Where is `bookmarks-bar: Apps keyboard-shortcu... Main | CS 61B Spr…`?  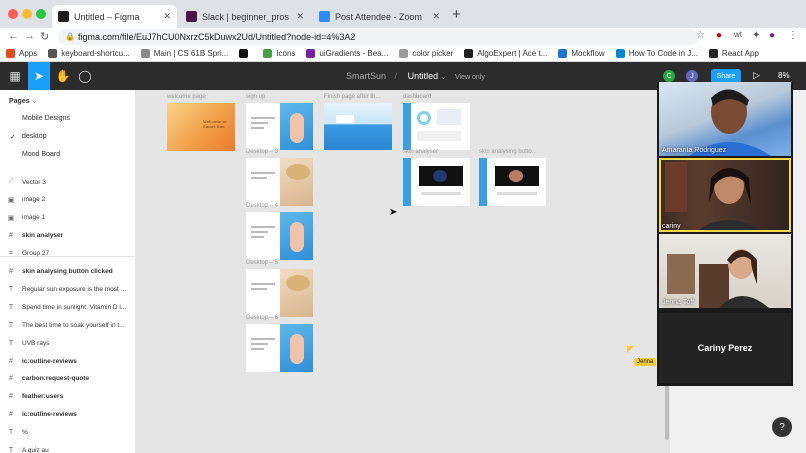
bookmarks-bar: Apps keyboard-shortcu... Main | CS 61B Spr… is located at coordinates (403, 54).